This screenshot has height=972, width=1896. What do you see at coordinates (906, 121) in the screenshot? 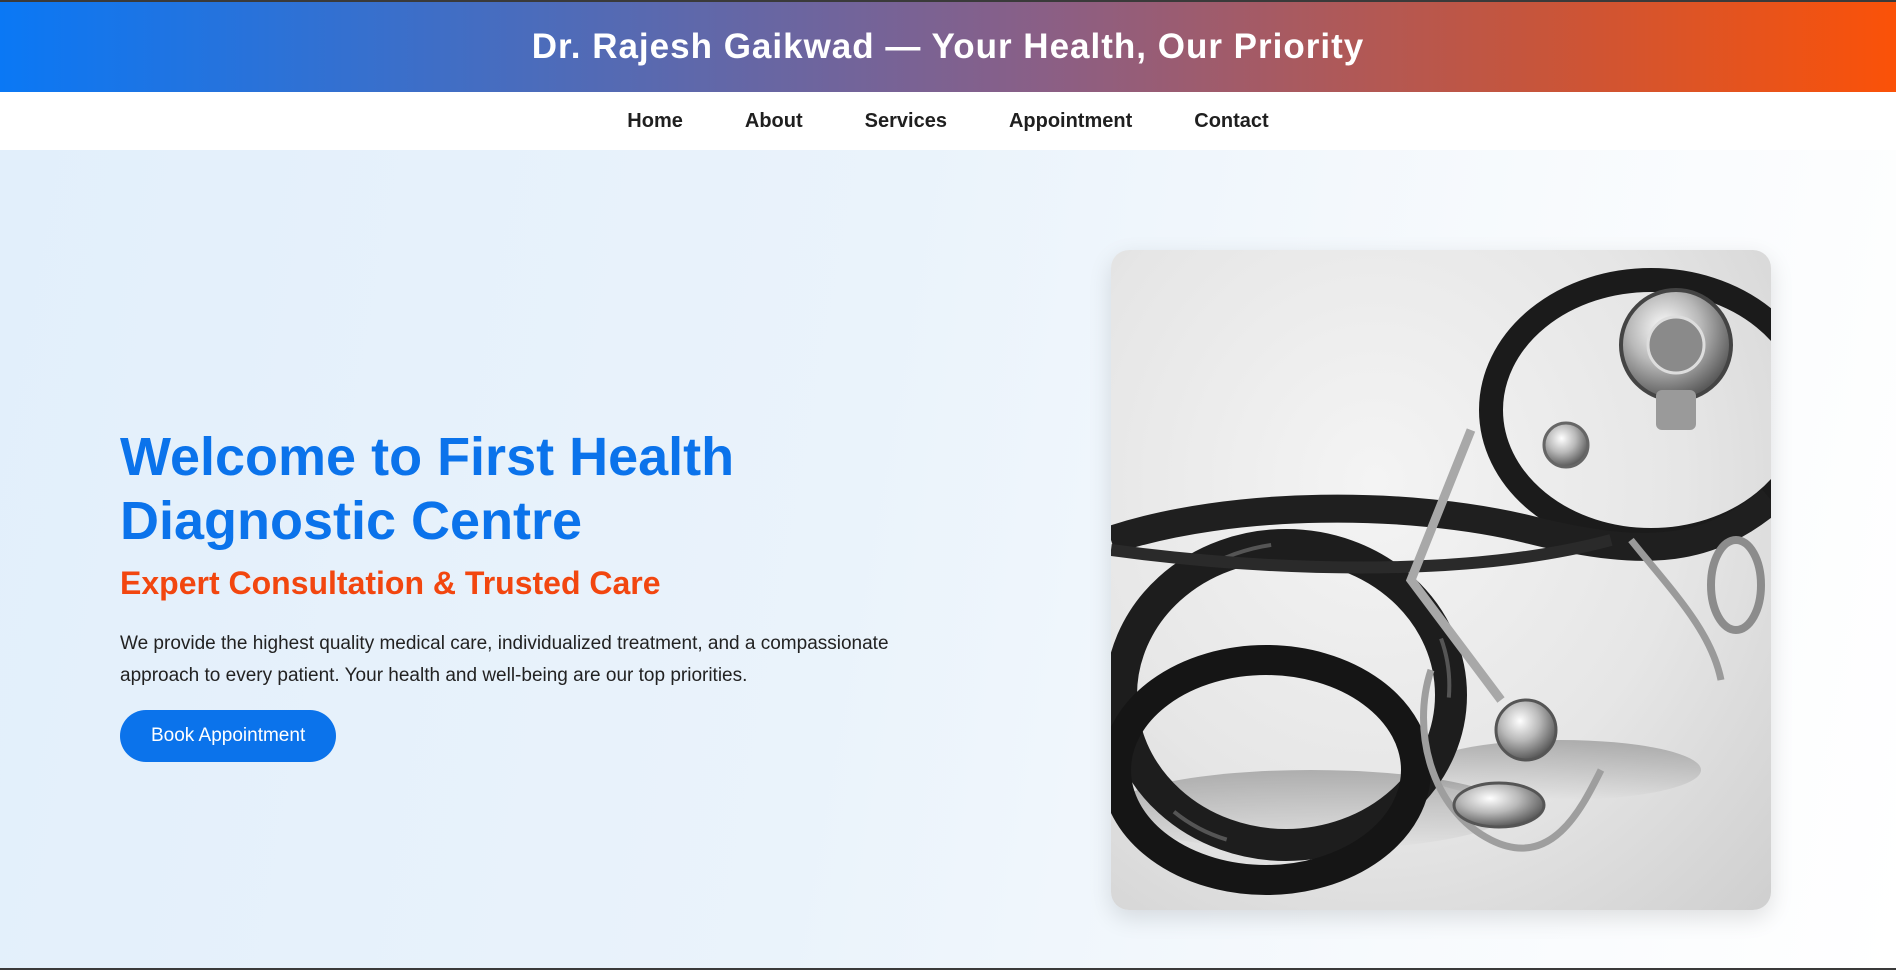
I see `nav-services-link: Services` at bounding box center [906, 121].